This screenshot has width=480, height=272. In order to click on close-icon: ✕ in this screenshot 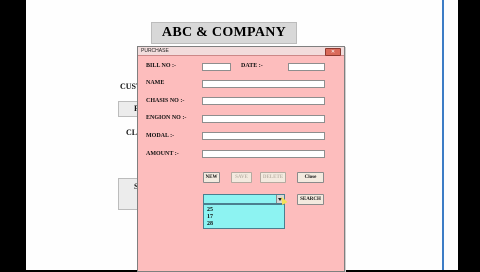, I will do `click(333, 52)`.